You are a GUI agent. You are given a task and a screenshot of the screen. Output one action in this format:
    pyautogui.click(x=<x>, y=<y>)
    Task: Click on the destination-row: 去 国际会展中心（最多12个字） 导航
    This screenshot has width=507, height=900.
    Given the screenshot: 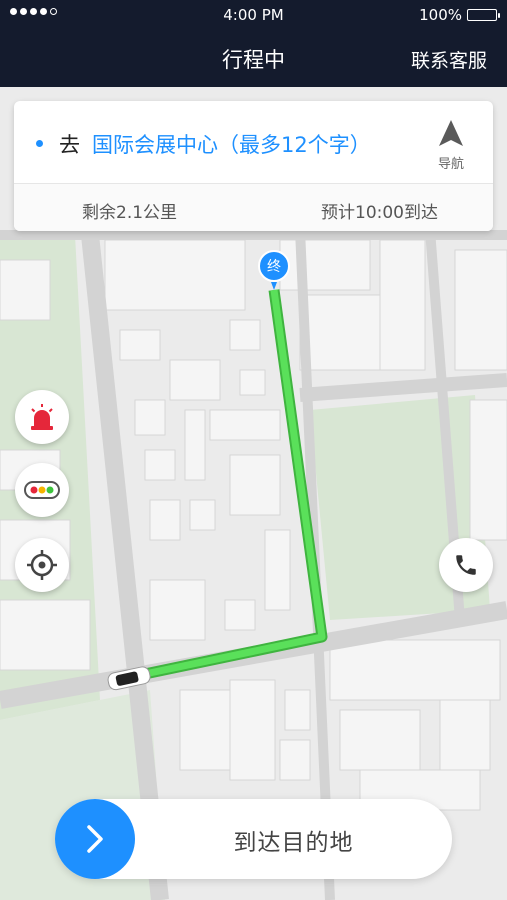 What is the action you would take?
    pyautogui.click(x=253, y=142)
    